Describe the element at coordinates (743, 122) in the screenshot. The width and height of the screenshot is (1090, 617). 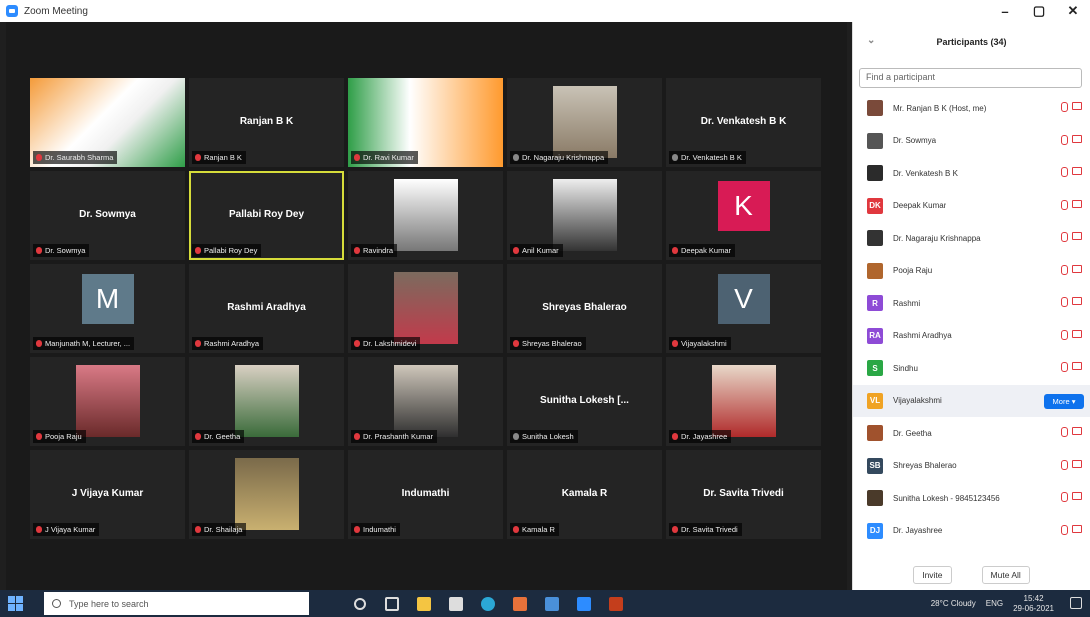
I see `video-tile: Dr. Venkatesh B K Dr. Venkatesh B K` at that location.